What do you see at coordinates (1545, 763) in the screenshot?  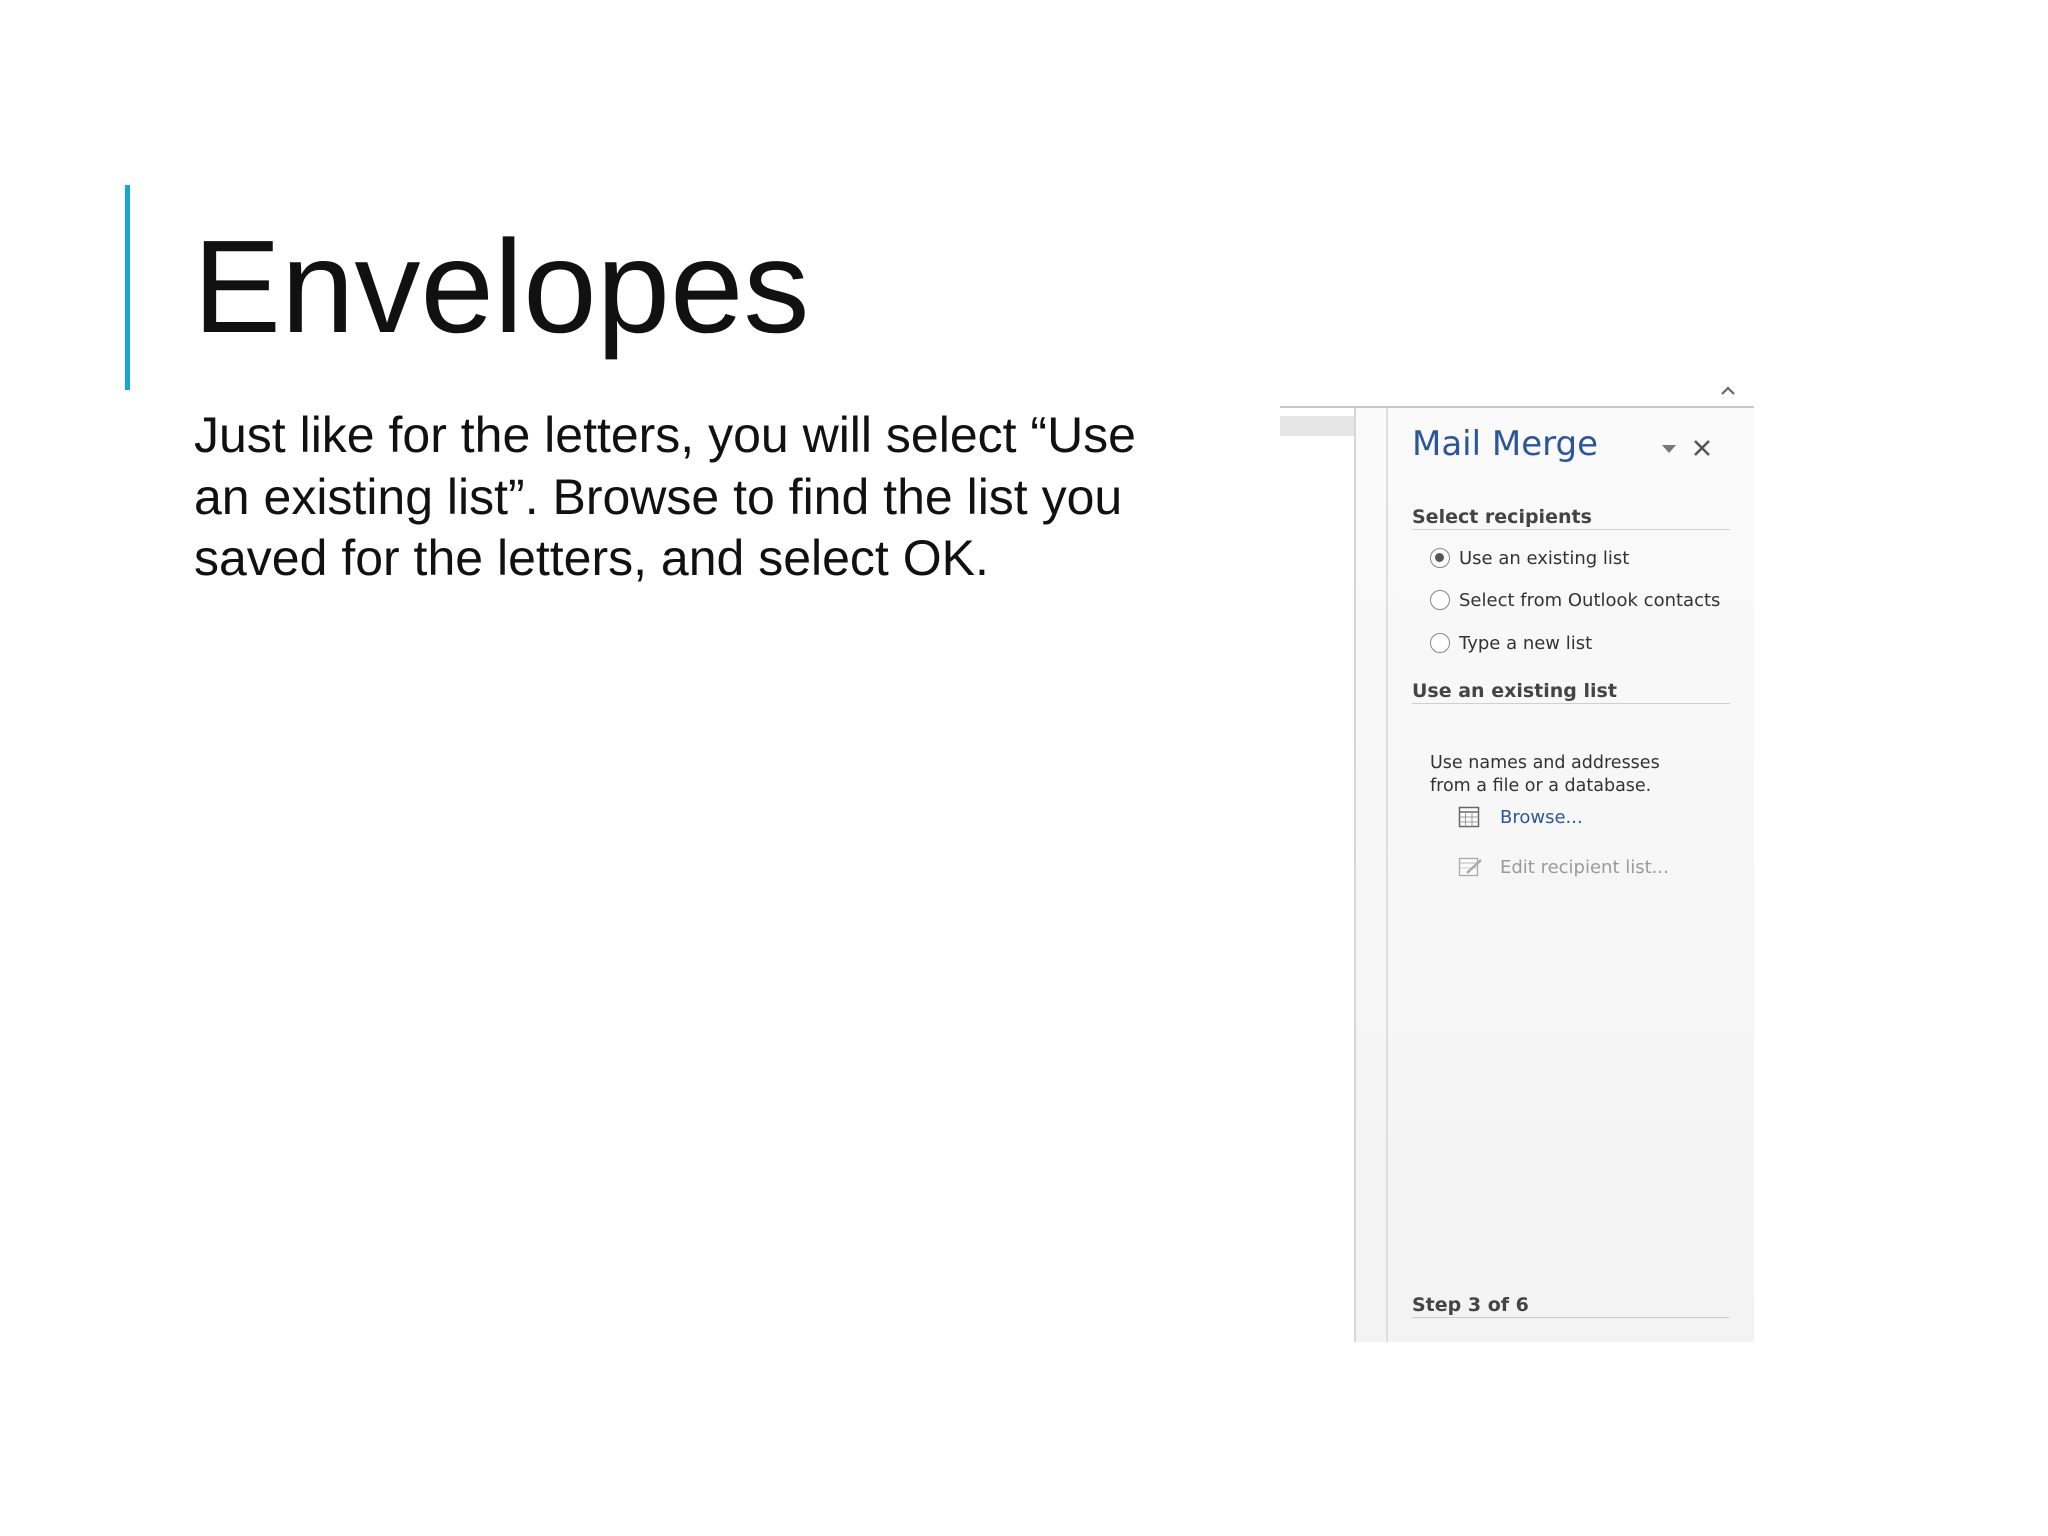 I see `description-line: Use names and addresses` at bounding box center [1545, 763].